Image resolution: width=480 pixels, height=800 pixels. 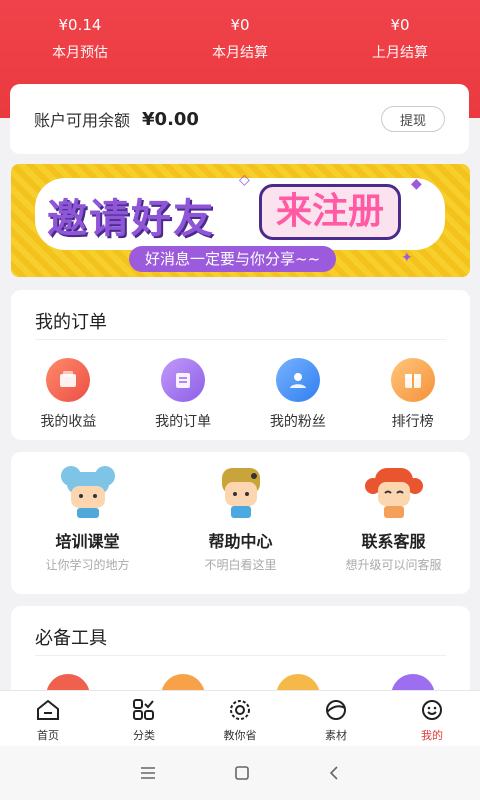 I want to click on menu-orders: 我的订单, so click(x=183, y=394).